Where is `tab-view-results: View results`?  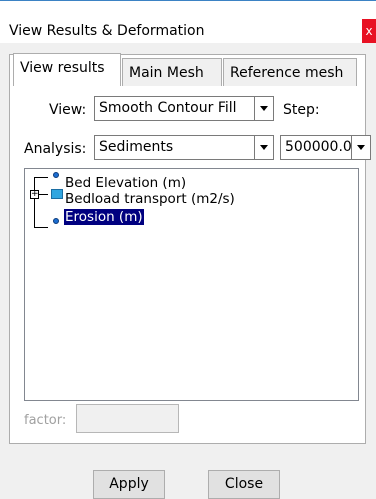 tab-view-results: View results is located at coordinates (67, 69).